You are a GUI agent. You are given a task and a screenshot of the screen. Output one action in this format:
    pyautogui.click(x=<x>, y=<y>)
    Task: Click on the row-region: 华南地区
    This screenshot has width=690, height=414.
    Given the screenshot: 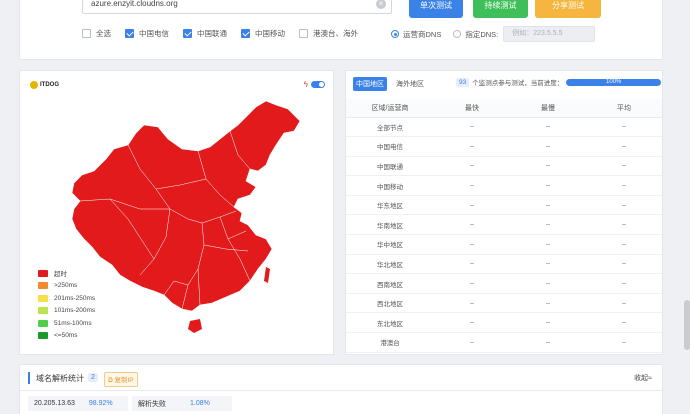 What is the action you would take?
    pyautogui.click(x=390, y=225)
    